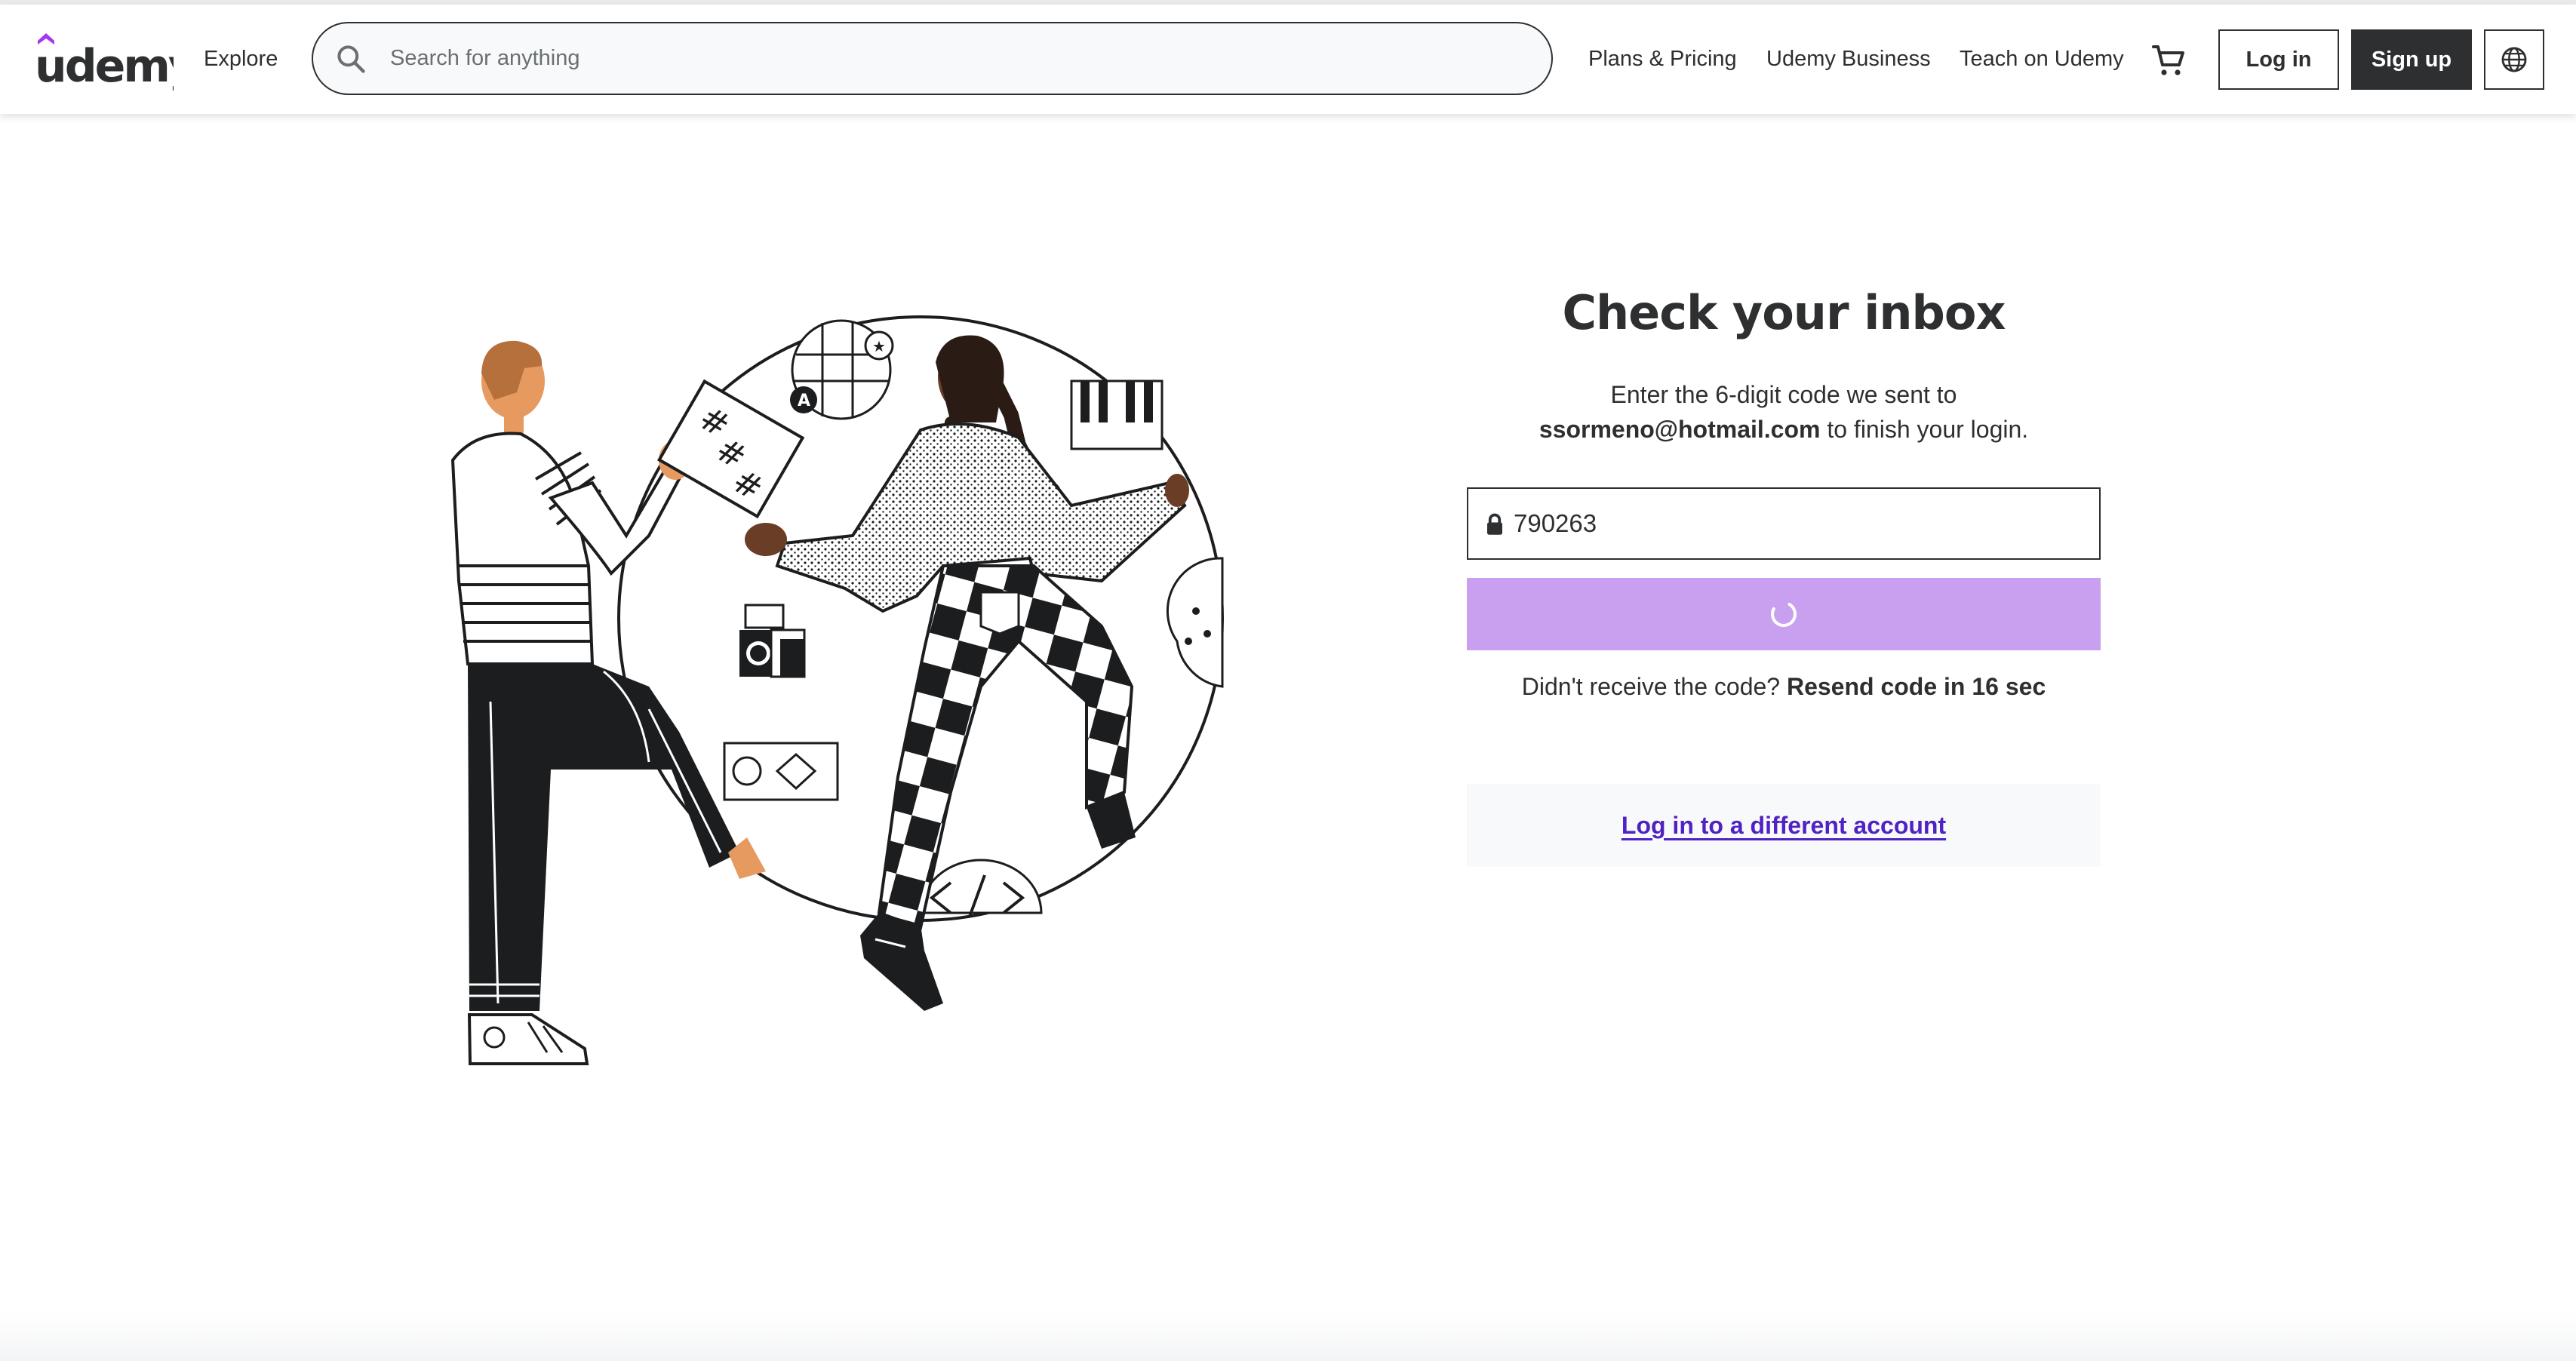 The image size is (2576, 1361). I want to click on loading-spinner-icon, so click(1784, 614).